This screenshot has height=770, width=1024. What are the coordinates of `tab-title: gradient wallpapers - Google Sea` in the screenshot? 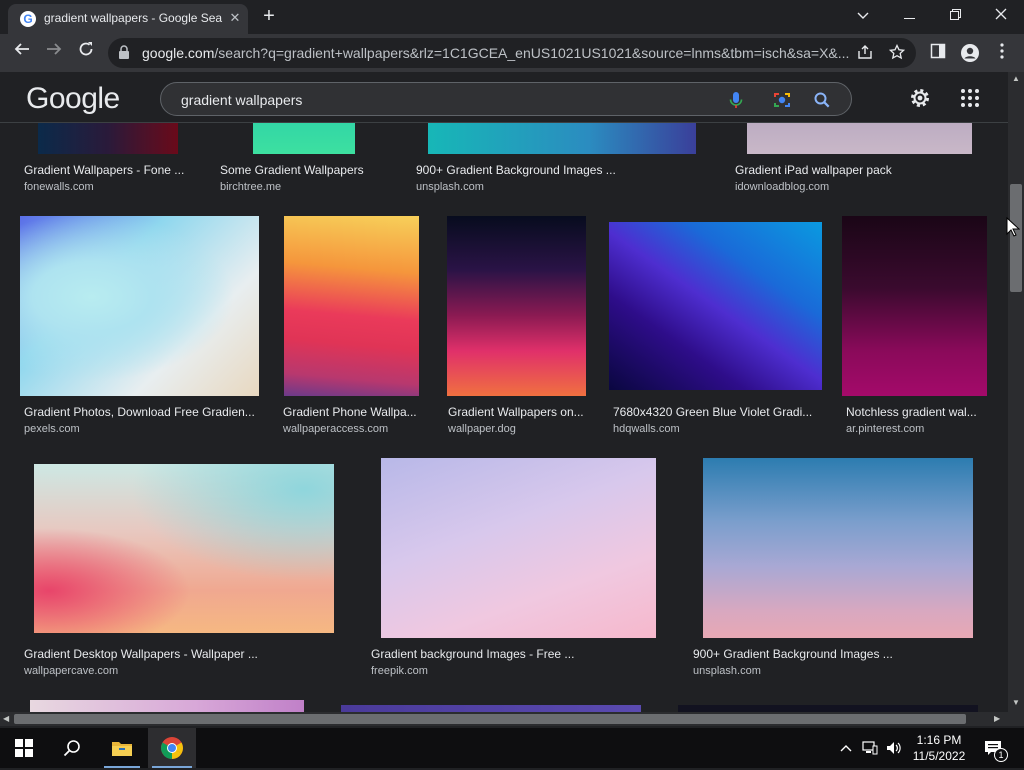 It's located at (133, 18).